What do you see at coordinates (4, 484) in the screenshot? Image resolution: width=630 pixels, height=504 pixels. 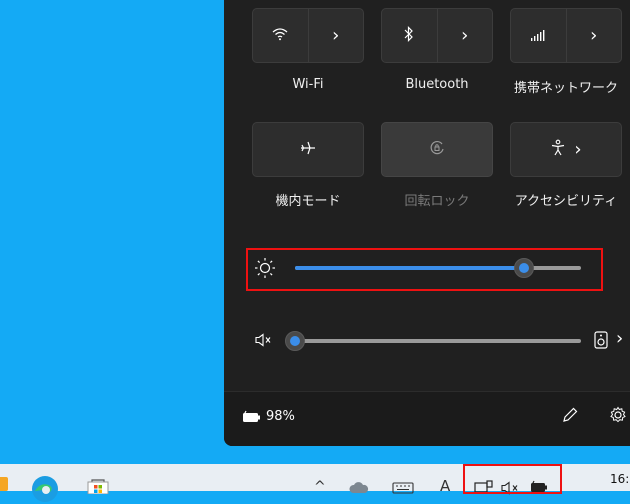 I see `file-explorer-icon` at bounding box center [4, 484].